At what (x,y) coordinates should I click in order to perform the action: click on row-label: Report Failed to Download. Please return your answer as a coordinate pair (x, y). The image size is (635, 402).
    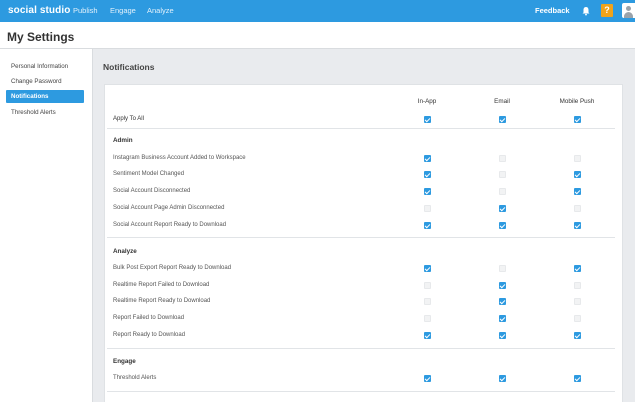
    Looking at the image, I should click on (149, 318).